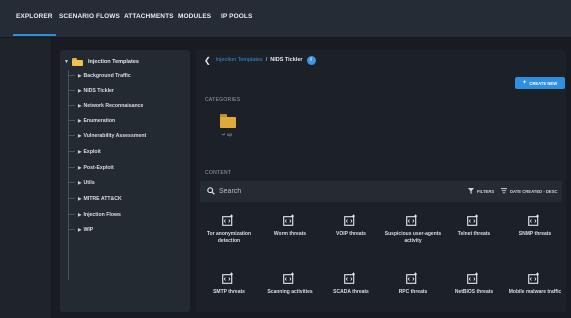 This screenshot has height=318, width=571. What do you see at coordinates (102, 198) in the screenshot?
I see `tree-item-label: MITRE ATT&CK` at bounding box center [102, 198].